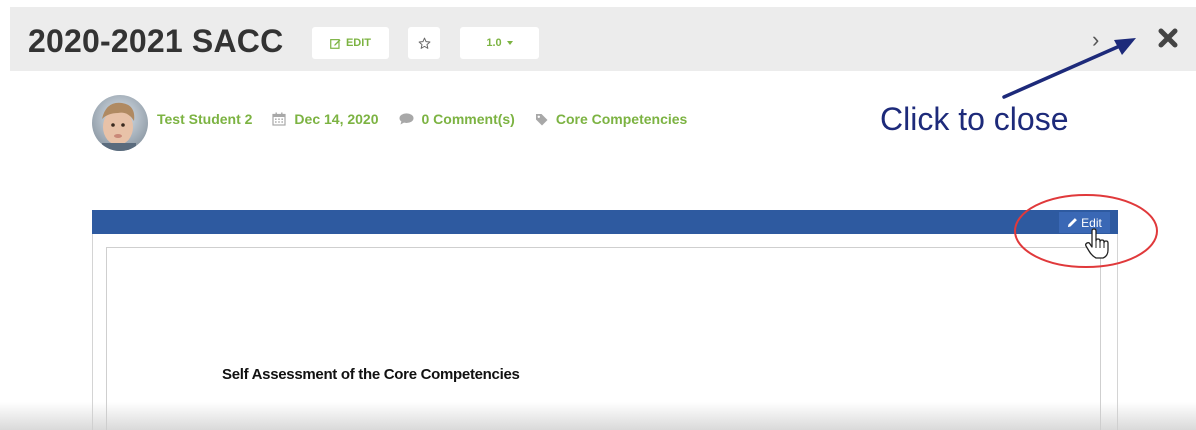 Image resolution: width=1196 pixels, height=430 pixels. Describe the element at coordinates (541, 119) in the screenshot. I see `tag-icon` at that location.